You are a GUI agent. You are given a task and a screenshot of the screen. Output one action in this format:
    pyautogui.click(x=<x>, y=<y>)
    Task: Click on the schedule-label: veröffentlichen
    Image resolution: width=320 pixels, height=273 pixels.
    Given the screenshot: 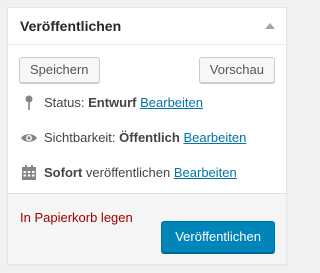 What is the action you would take?
    pyautogui.click(x=128, y=172)
    